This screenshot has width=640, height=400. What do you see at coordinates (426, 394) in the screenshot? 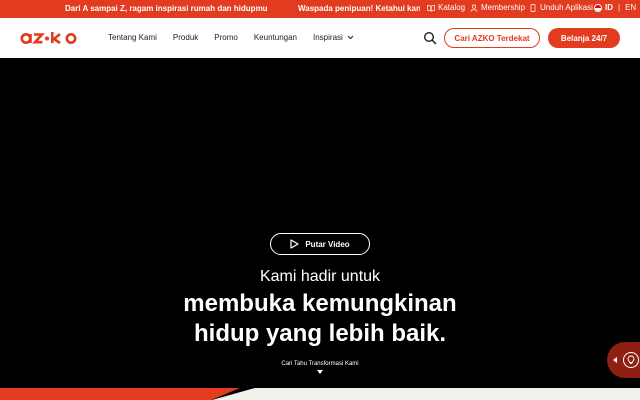
I see `bottom-accent-light` at bounding box center [426, 394].